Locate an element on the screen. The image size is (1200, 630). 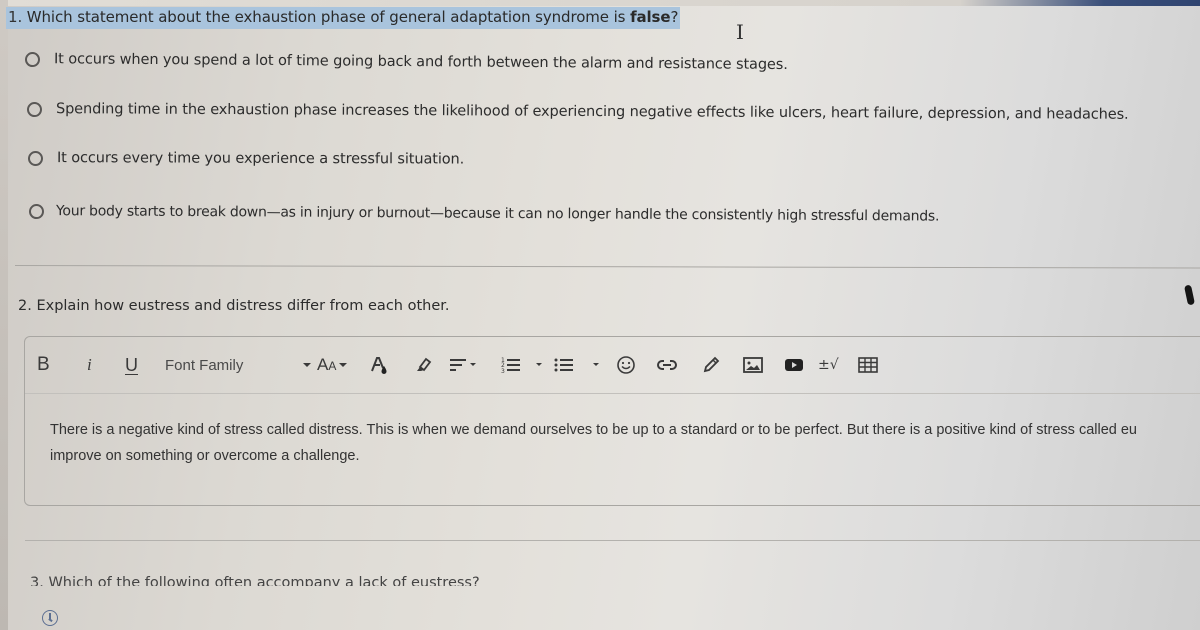
link-button is located at coordinates (667, 365).